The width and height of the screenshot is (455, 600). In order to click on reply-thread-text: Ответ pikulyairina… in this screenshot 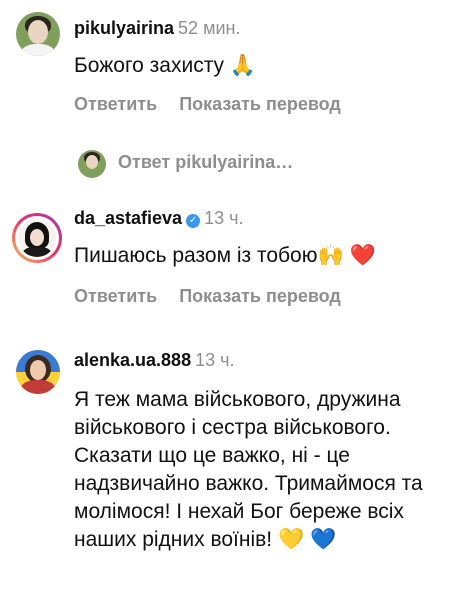, I will do `click(205, 162)`.